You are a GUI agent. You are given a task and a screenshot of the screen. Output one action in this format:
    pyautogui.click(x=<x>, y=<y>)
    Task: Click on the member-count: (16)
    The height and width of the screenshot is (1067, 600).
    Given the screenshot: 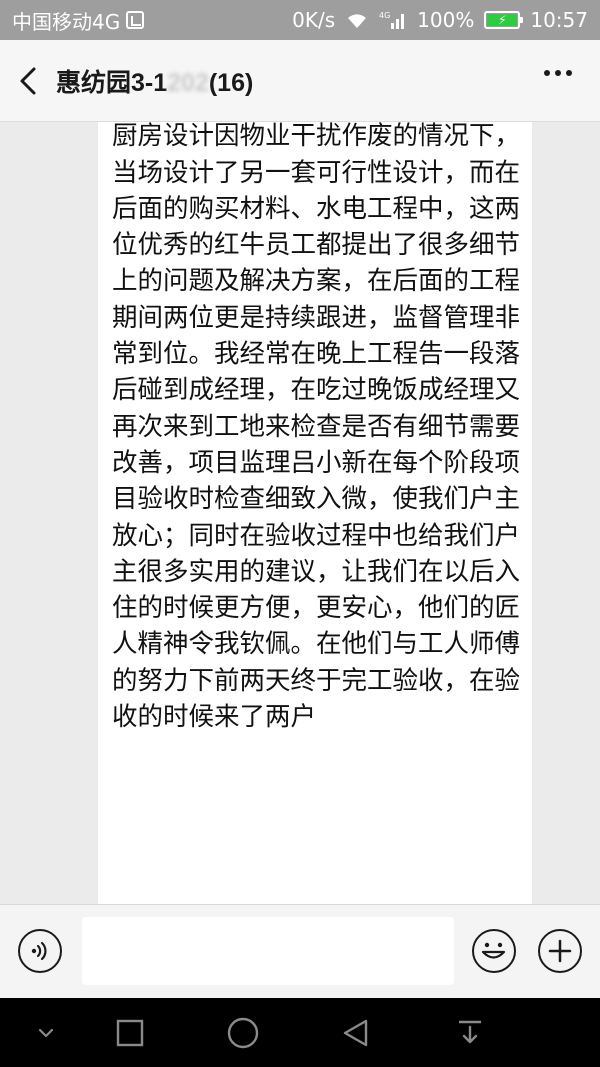 What is the action you would take?
    pyautogui.click(x=231, y=82)
    